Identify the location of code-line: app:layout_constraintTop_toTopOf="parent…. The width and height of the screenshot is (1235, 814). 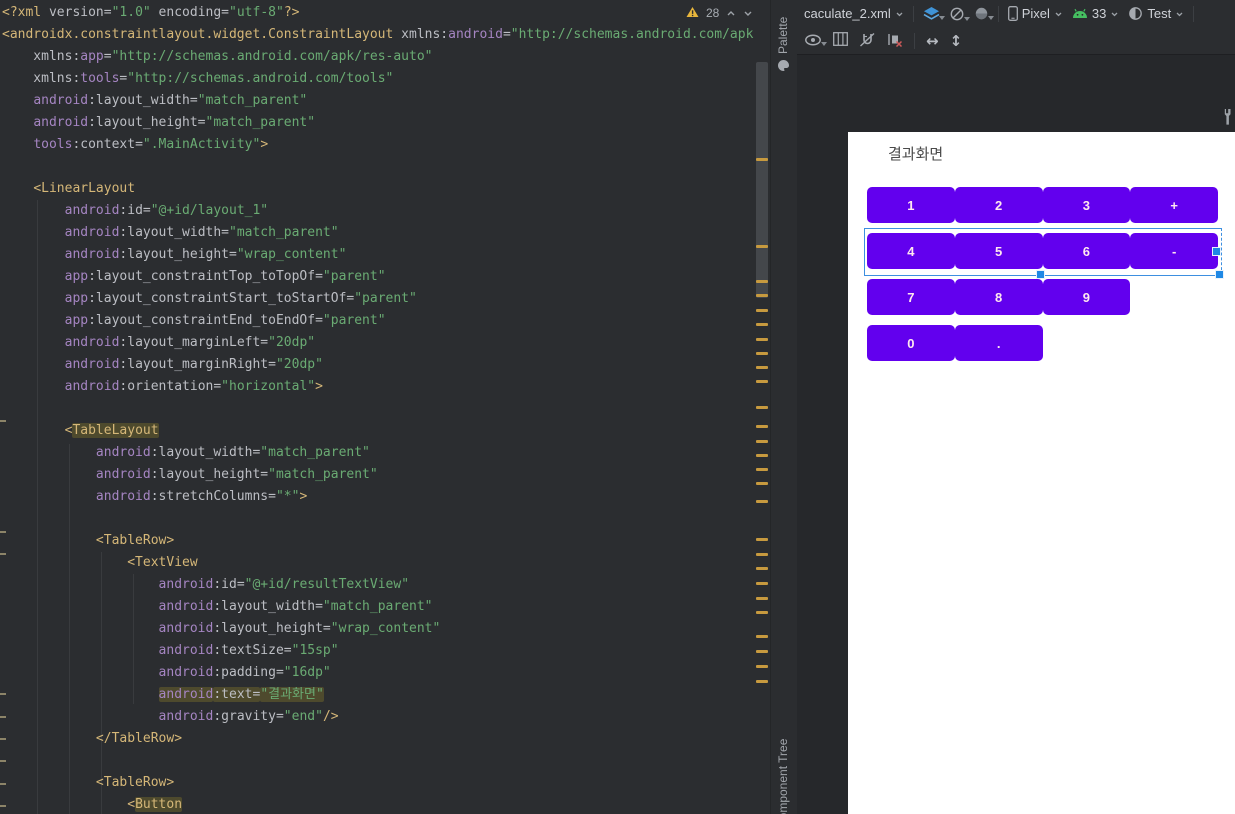
(225, 276).